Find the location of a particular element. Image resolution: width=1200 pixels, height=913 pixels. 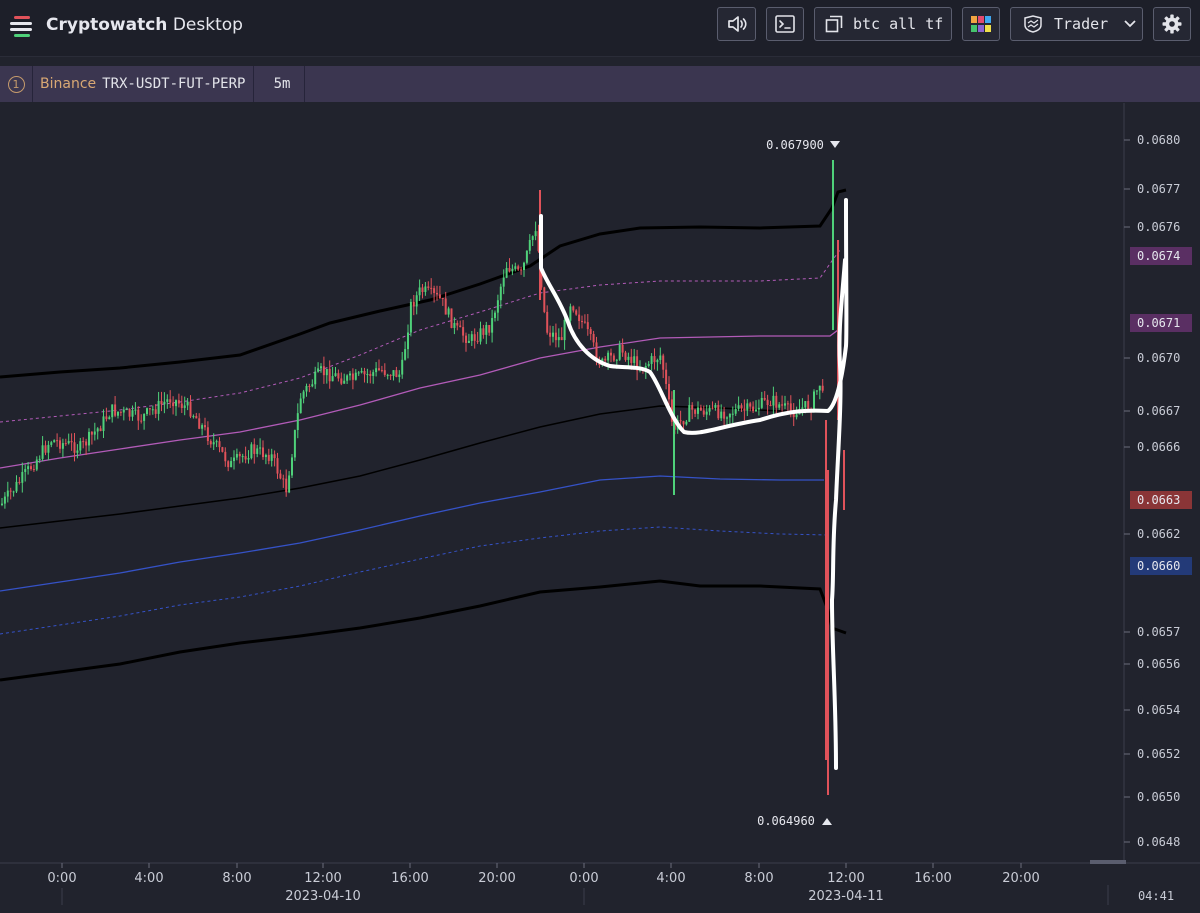

time-scroll-handle is located at coordinates (1108, 862).